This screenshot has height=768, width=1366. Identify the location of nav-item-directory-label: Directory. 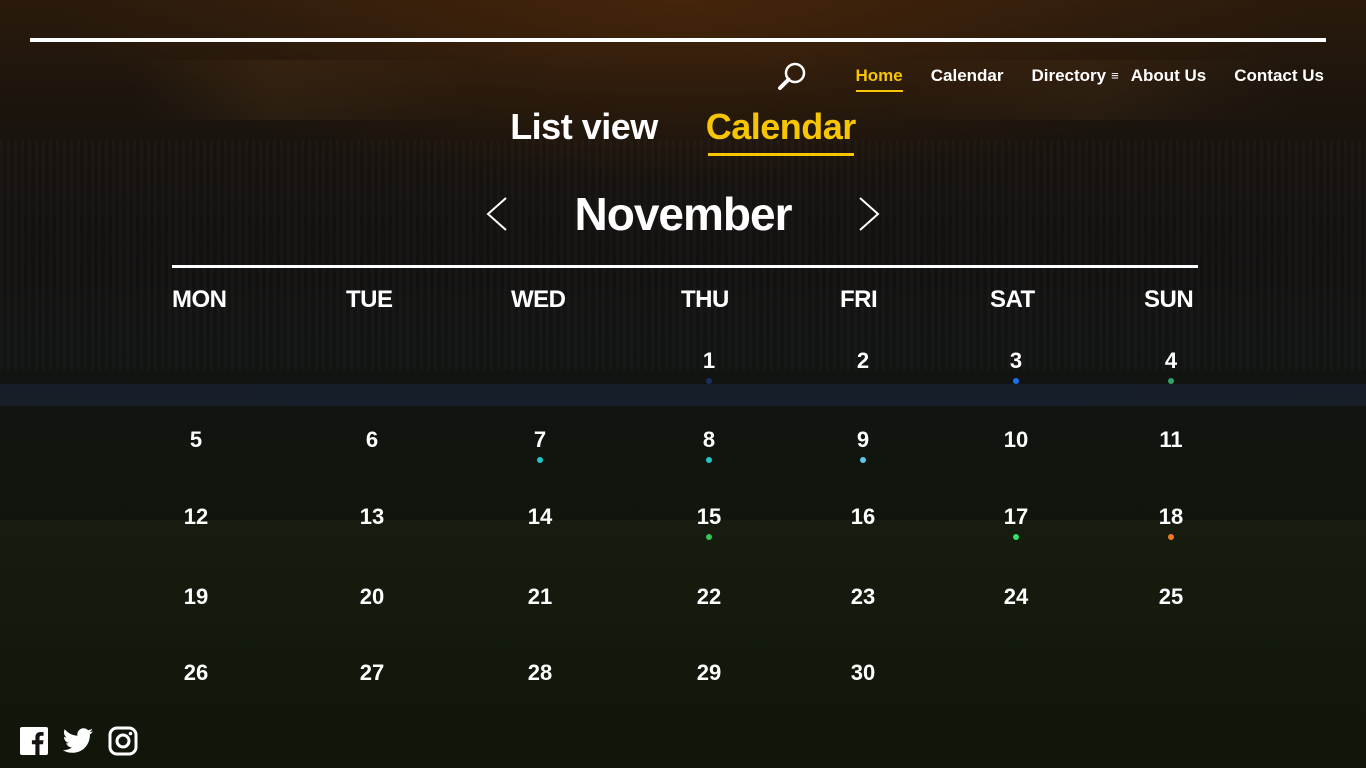
(1069, 75).